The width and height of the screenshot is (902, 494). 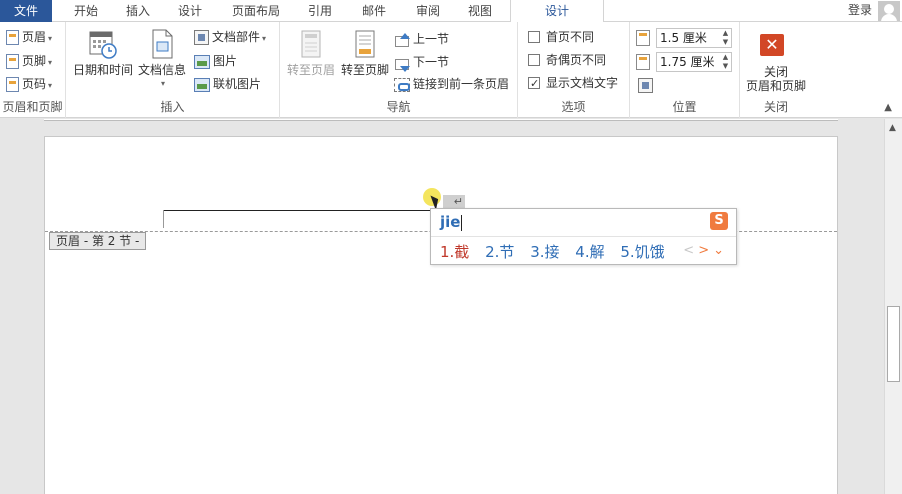 I want to click on tab-file: 文件, so click(x=26, y=11).